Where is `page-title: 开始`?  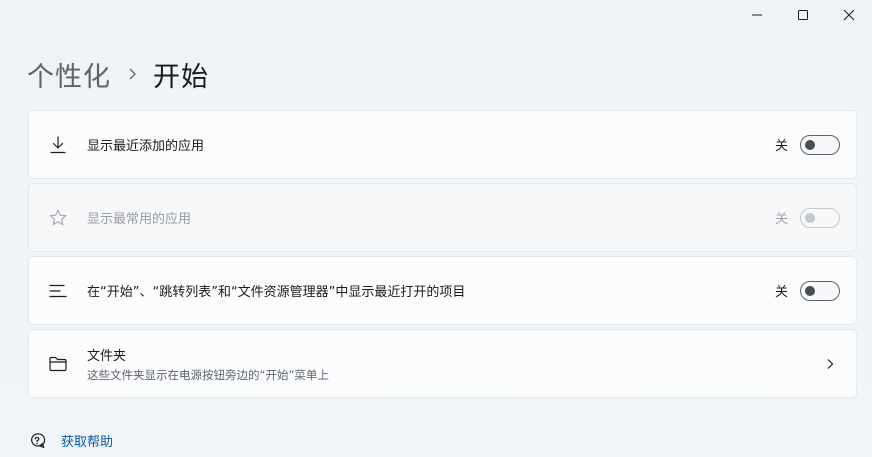 page-title: 开始 is located at coordinates (181, 77).